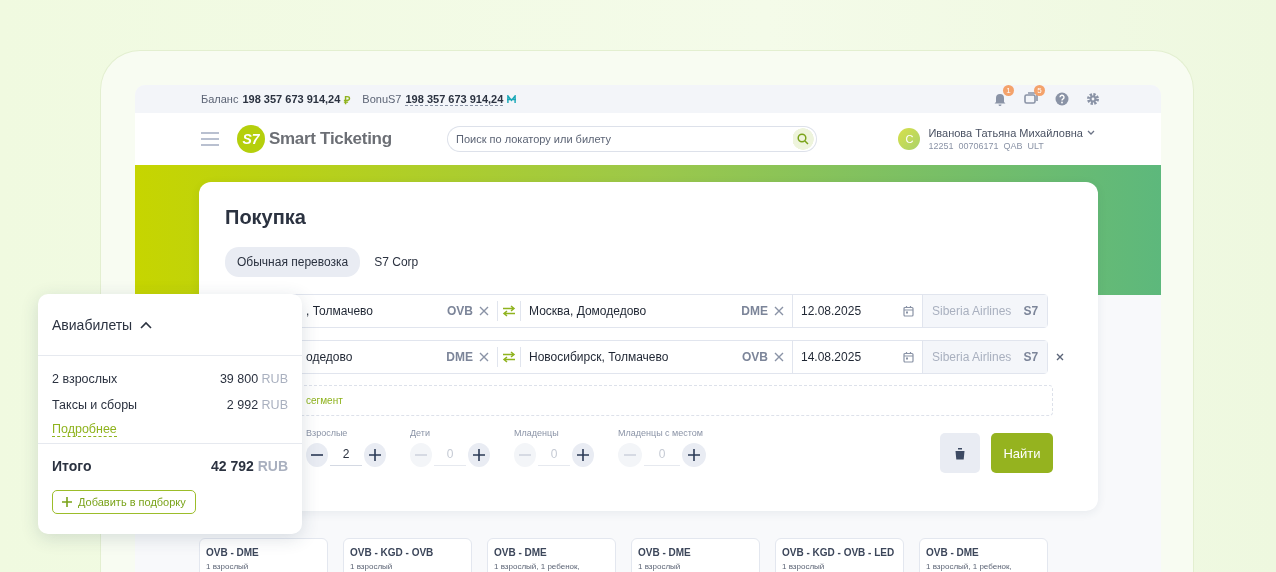  Describe the element at coordinates (266, 217) in the screenshot. I see `page-title: Покупка` at that location.